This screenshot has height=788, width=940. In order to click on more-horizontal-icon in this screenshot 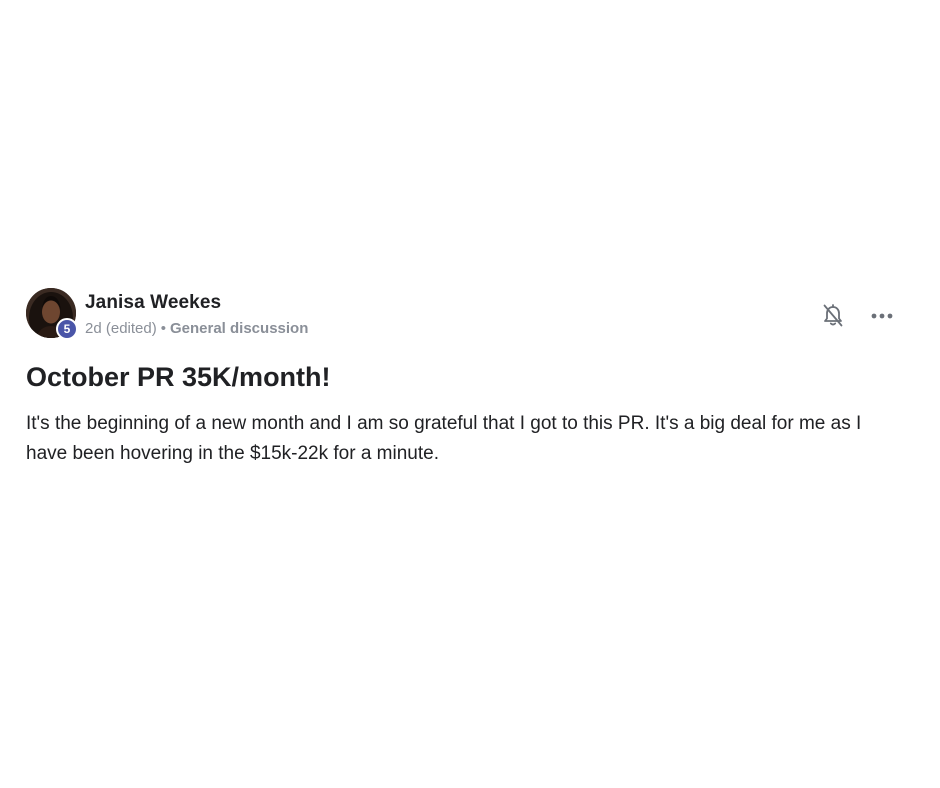, I will do `click(882, 316)`.